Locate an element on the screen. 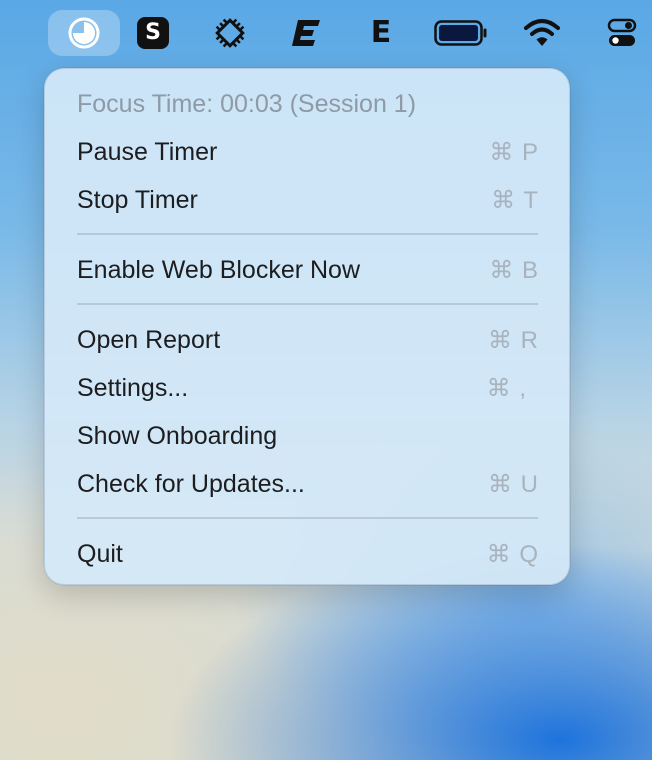 The image size is (652, 760). quit-shortcut: ⌘ Q is located at coordinates (512, 554).